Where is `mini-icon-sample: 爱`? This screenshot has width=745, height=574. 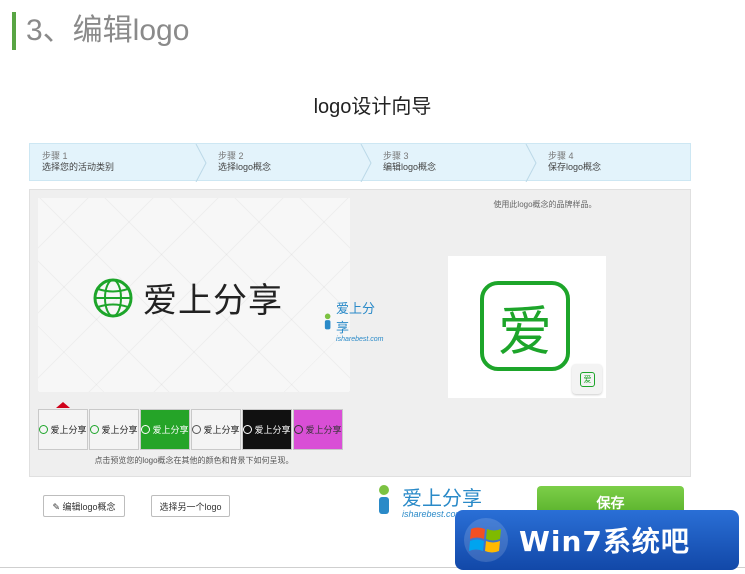
mini-icon-sample: 爱 is located at coordinates (587, 379).